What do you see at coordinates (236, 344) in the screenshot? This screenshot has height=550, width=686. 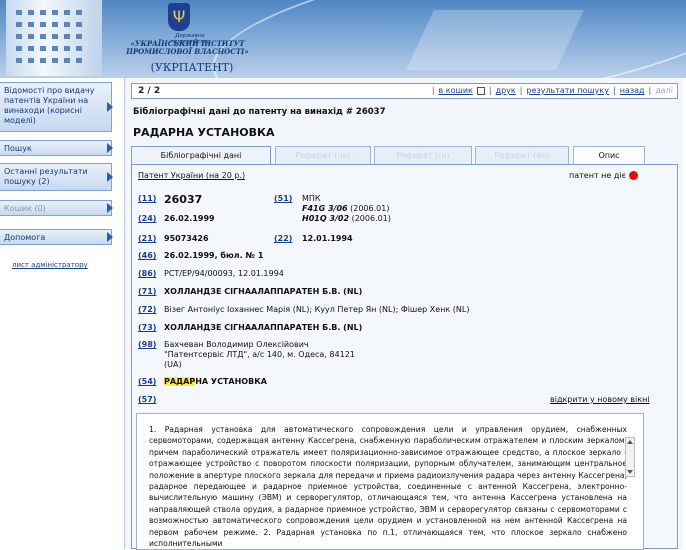 I see `attorney-name: Бахчеван Володимир Олексійович` at bounding box center [236, 344].